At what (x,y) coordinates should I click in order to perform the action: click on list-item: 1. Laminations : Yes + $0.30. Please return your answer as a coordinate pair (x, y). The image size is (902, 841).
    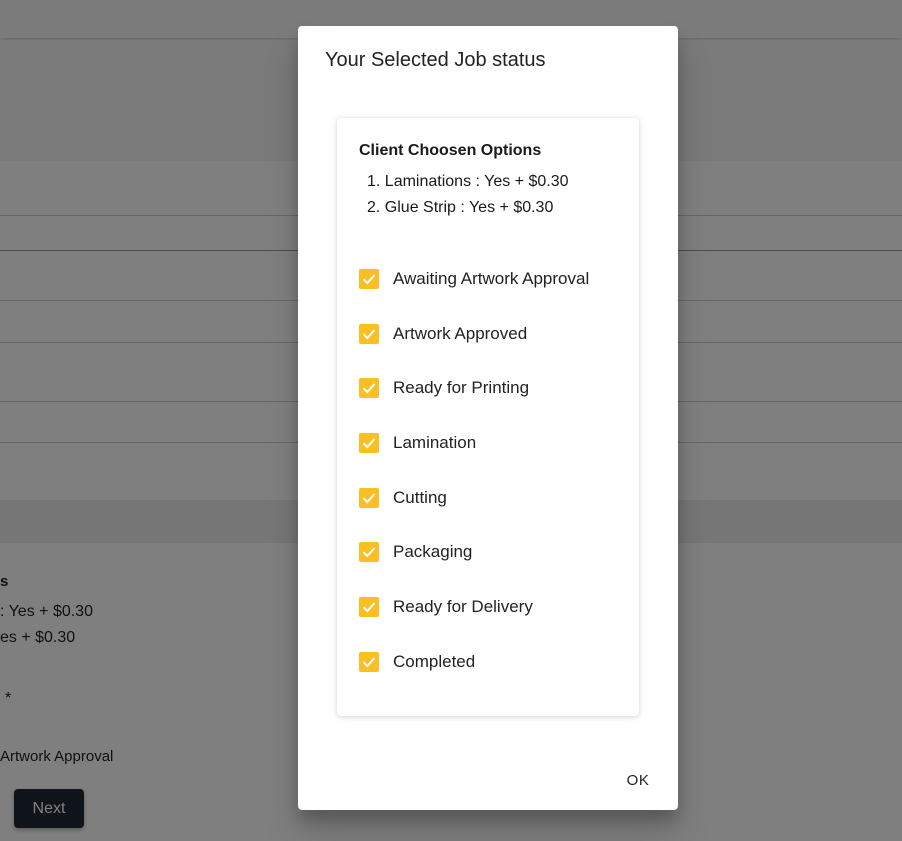
    Looking at the image, I should click on (468, 181).